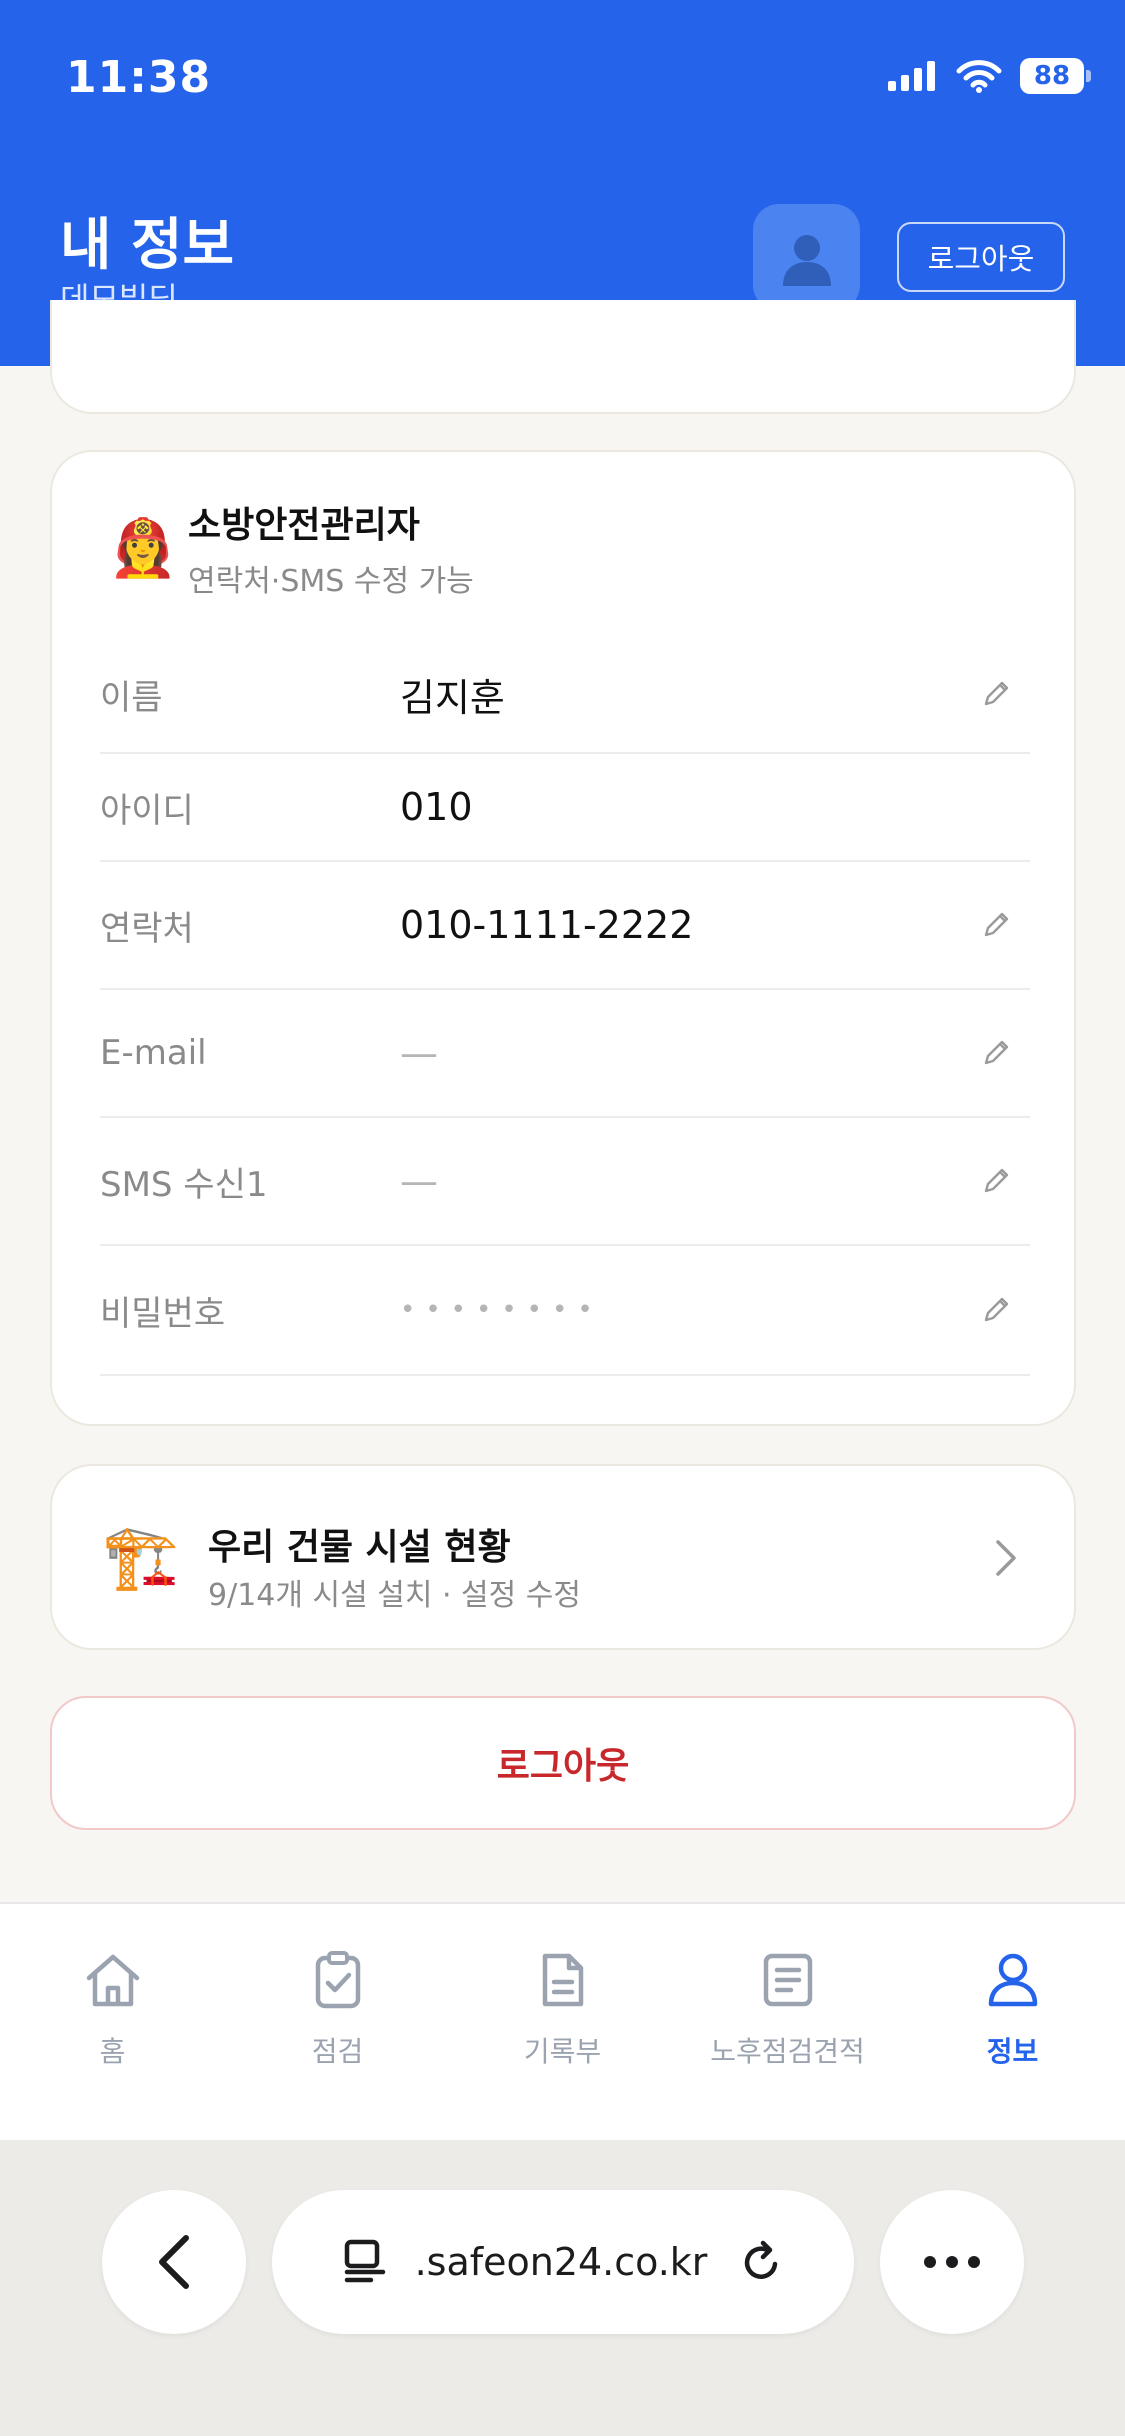  What do you see at coordinates (981, 257) in the screenshot?
I see `header-logout-button: 로그아웃` at bounding box center [981, 257].